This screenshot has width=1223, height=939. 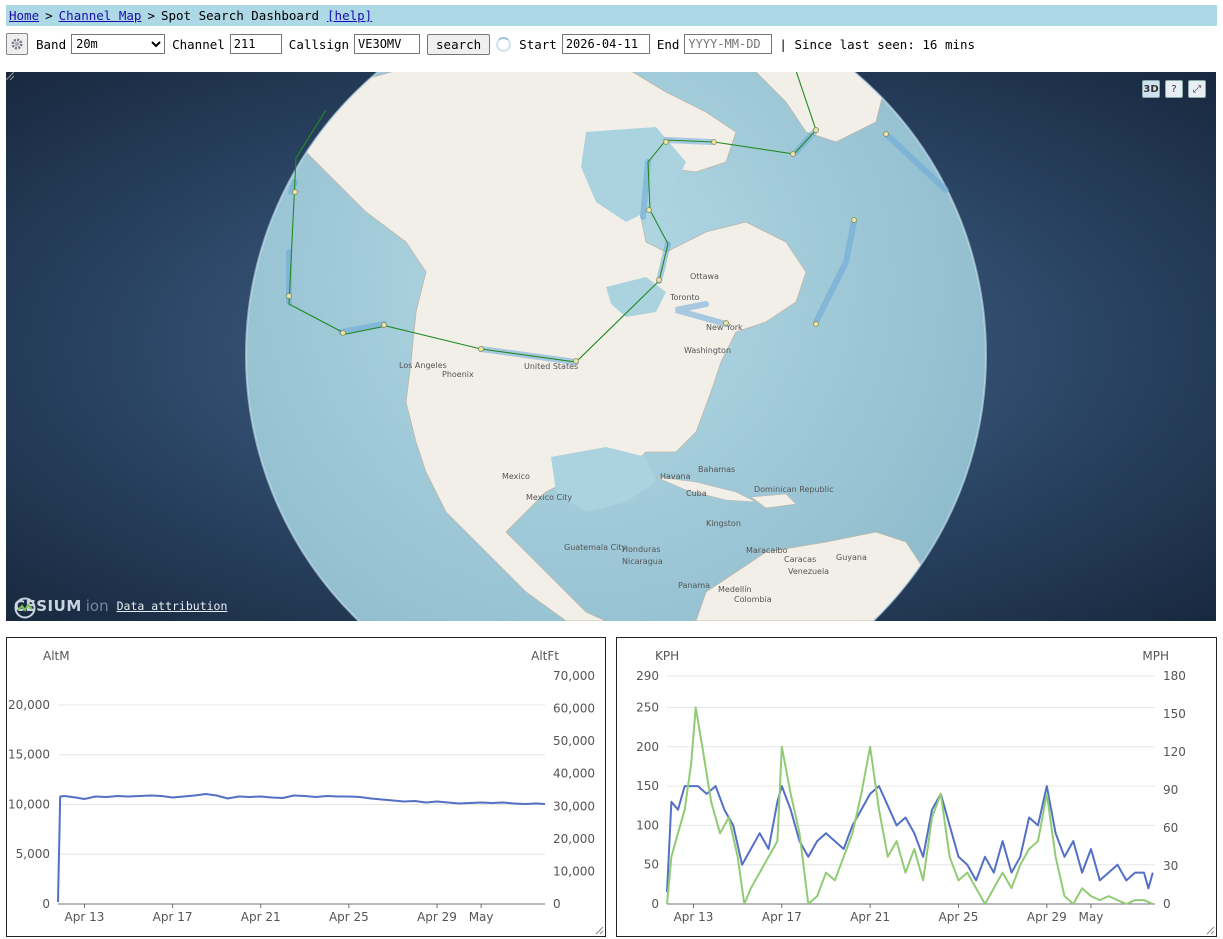 I want to click on y-tick-right: 180, so click(x=1174, y=676).